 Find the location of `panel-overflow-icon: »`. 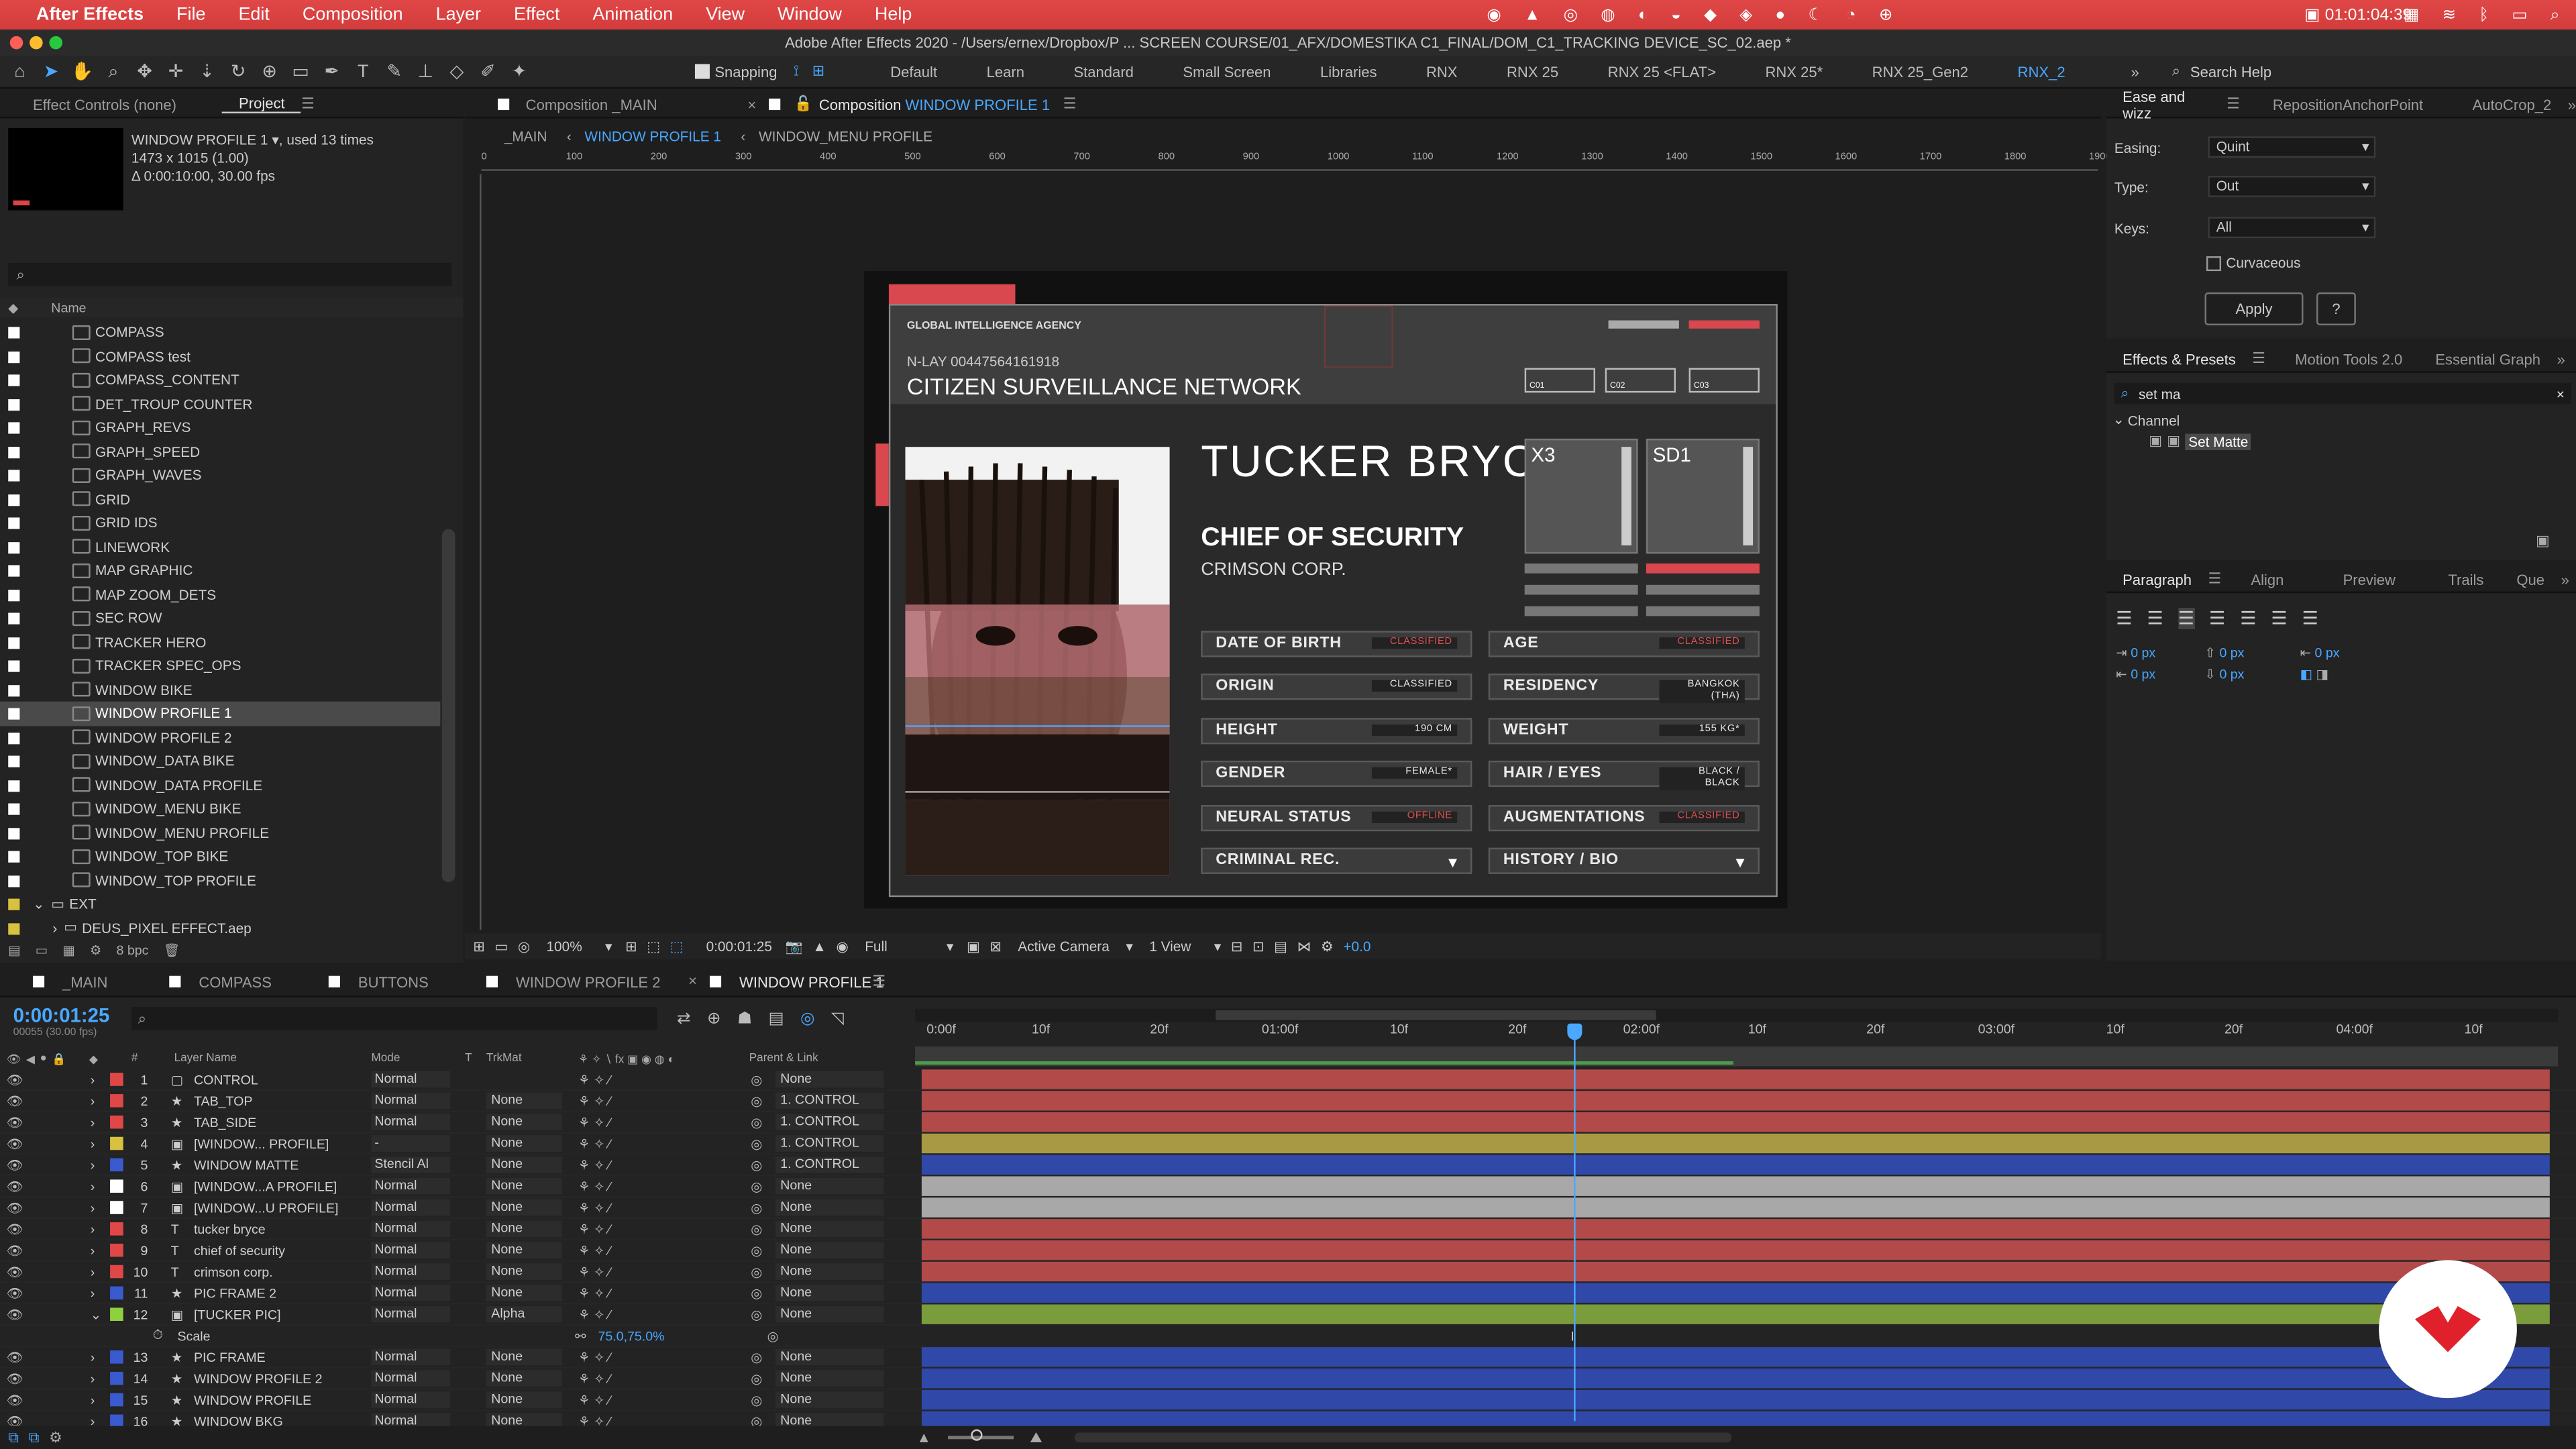

panel-overflow-icon: » is located at coordinates (2565, 579).